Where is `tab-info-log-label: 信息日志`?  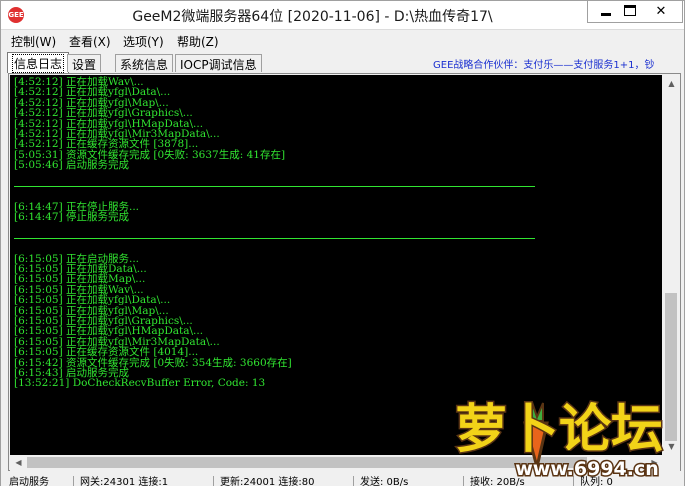 tab-info-log-label: 信息日志 is located at coordinates (38, 63).